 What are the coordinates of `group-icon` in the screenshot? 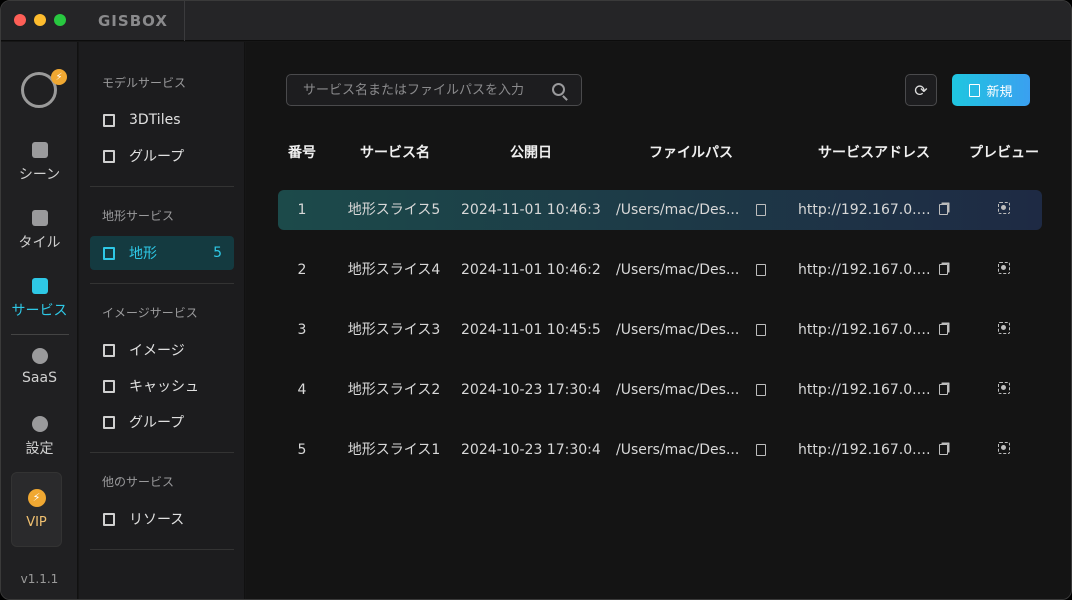 It's located at (109, 156).